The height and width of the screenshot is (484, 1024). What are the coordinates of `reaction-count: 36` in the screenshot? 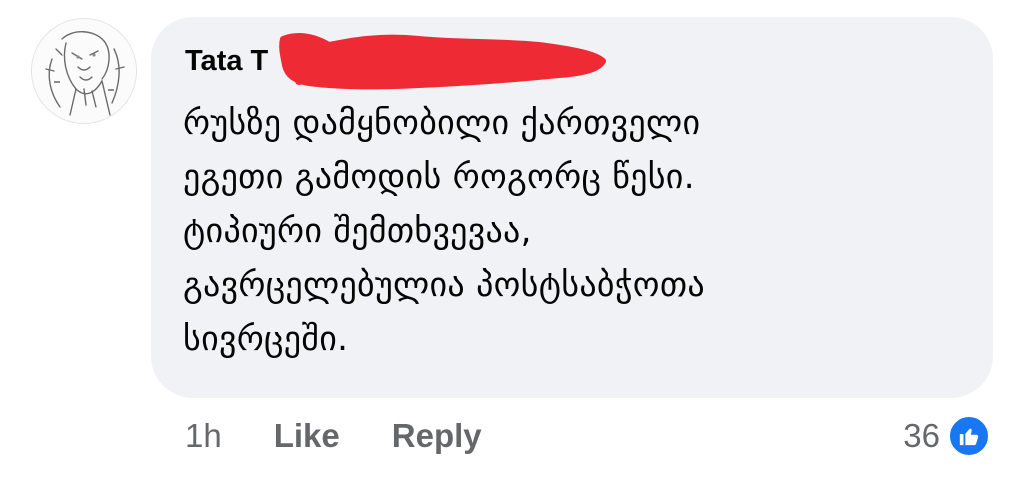 It's located at (921, 435).